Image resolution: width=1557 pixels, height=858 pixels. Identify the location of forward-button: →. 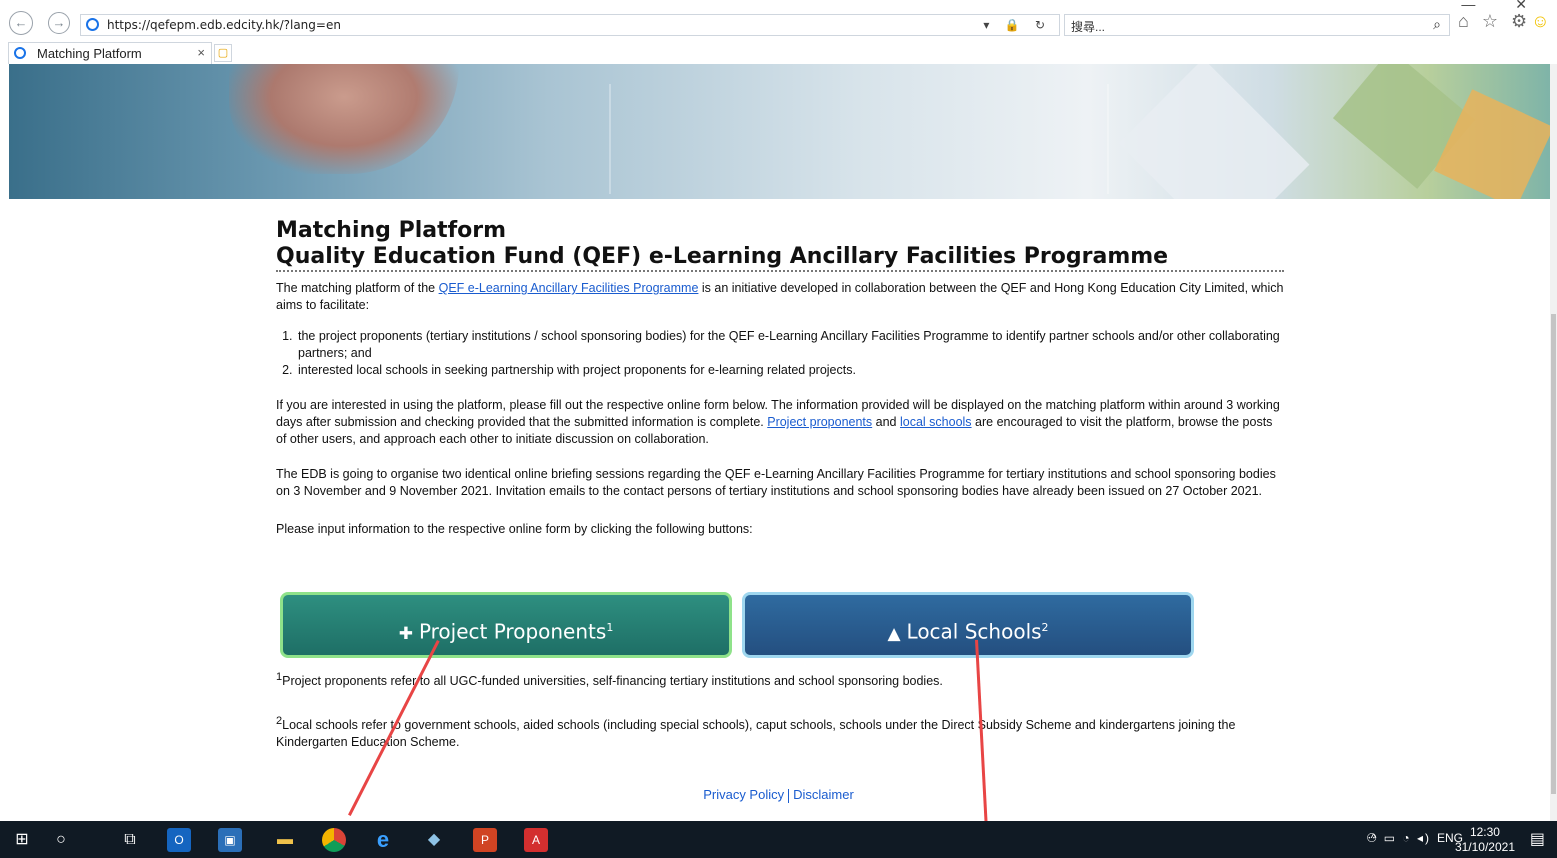
(59, 23).